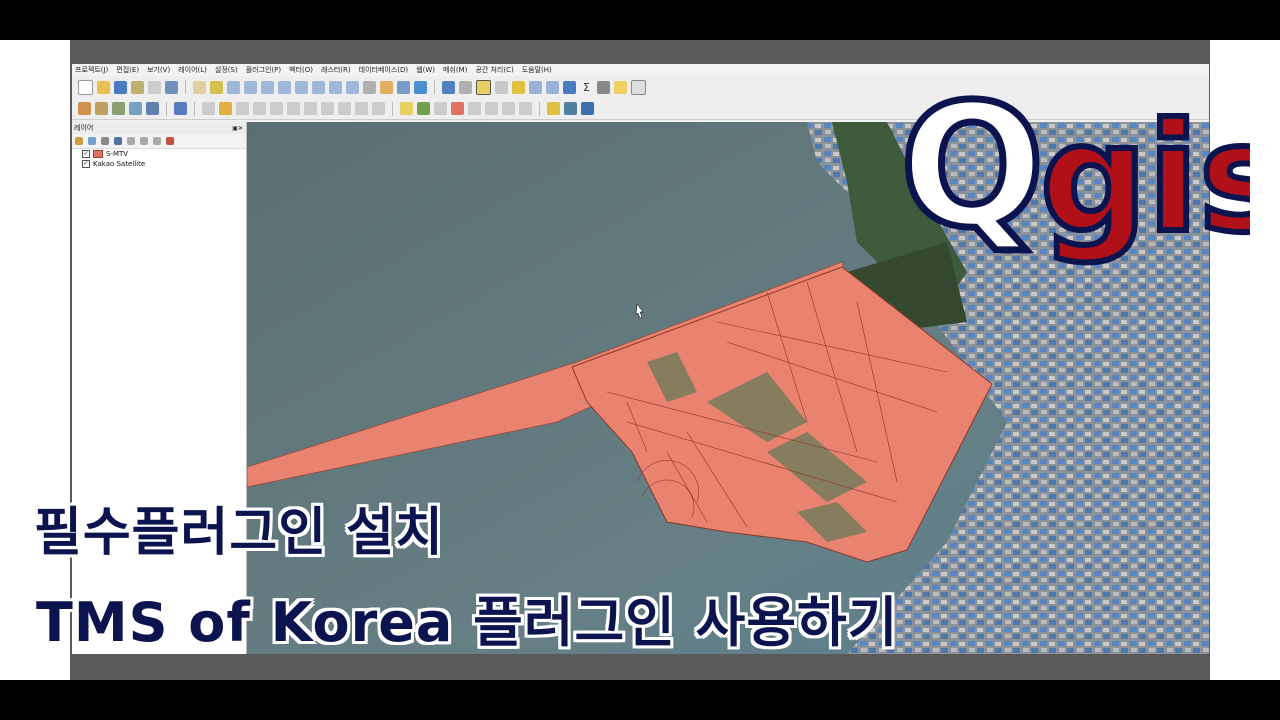  I want to click on deselect-icon, so click(518, 87).